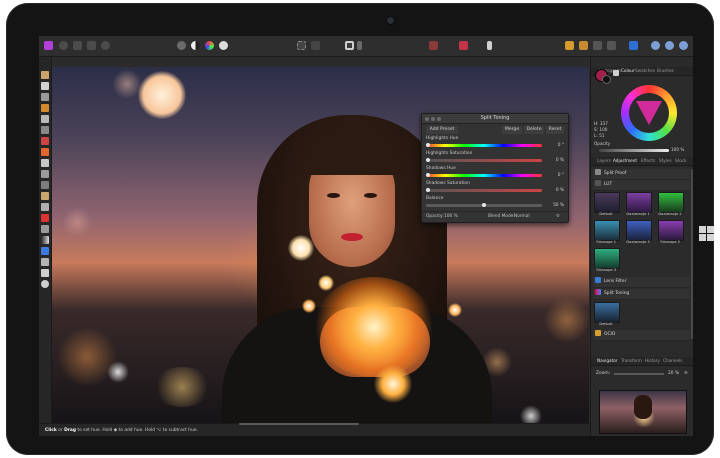 Image resolution: width=720 pixels, height=458 pixels. Describe the element at coordinates (611, 45) in the screenshot. I see `transform-icon` at that location.